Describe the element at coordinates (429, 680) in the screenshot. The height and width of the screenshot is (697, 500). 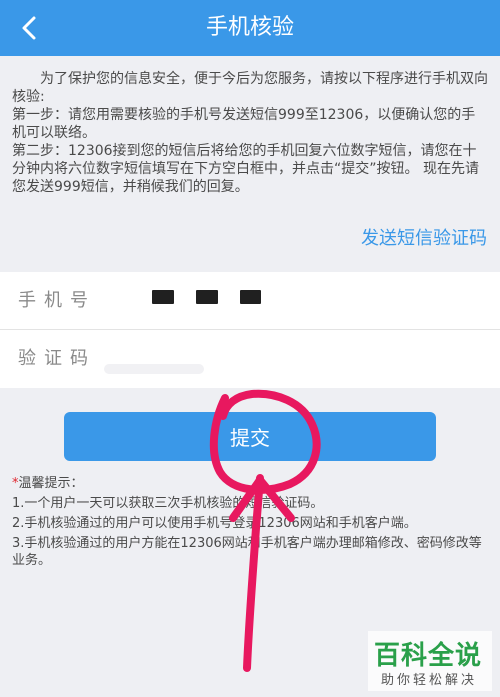
I see `watermark-subtitle: 助你轻松解决` at that location.